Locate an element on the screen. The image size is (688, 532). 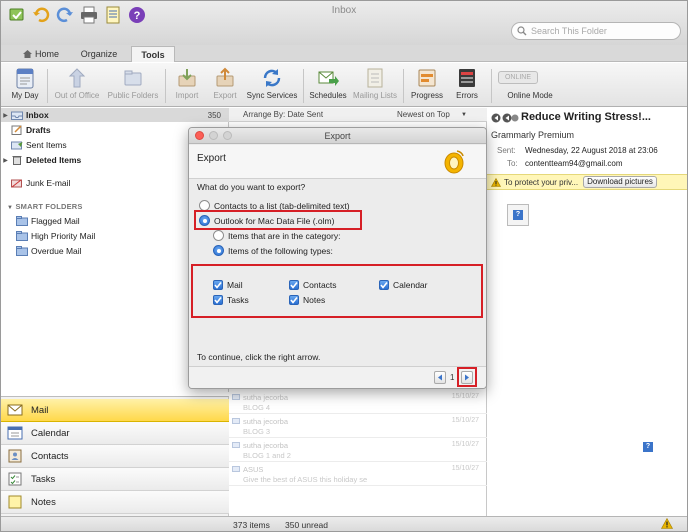
message-row: sutha jecorba BLOG 3 15/10/27 is located at coordinates (358, 426).